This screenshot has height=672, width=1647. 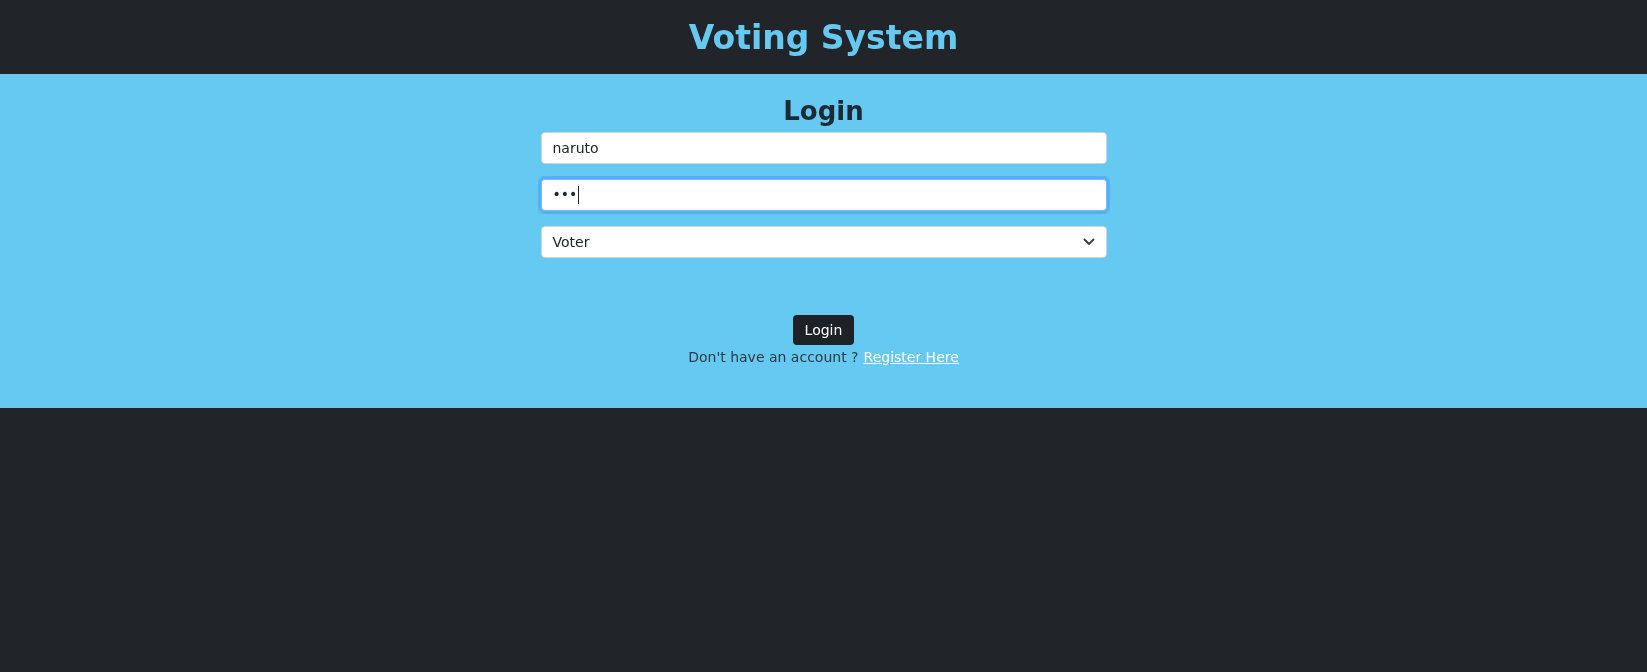 I want to click on login-button: Login, so click(x=823, y=330).